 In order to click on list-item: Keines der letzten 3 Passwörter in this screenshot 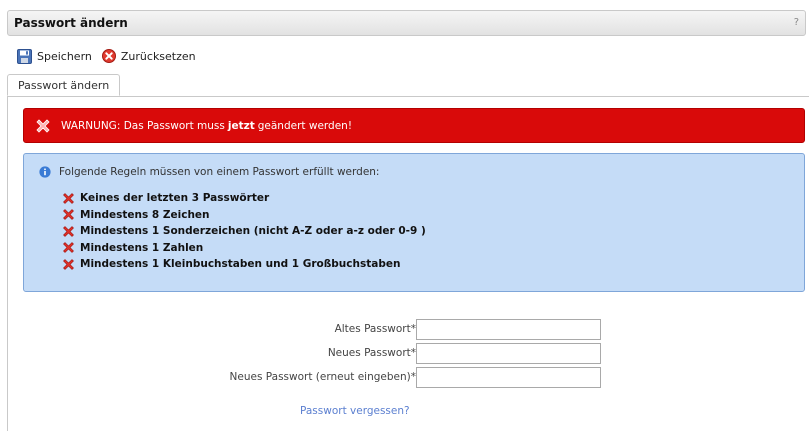, I will do `click(244, 198)`.